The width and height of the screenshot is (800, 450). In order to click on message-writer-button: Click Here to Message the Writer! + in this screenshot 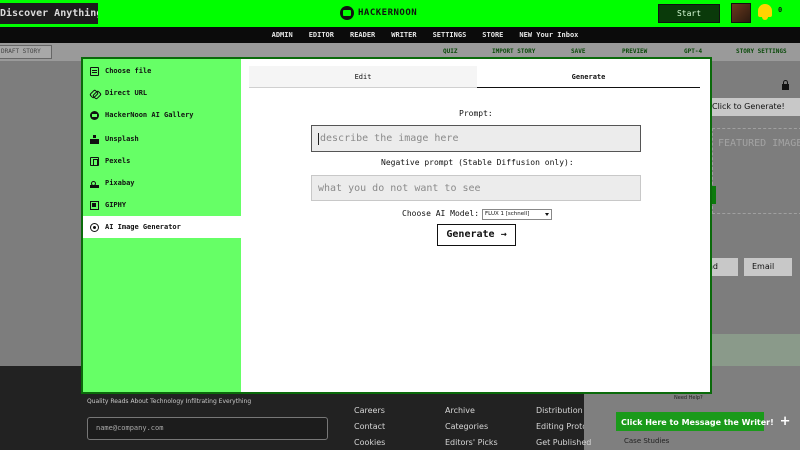, I will do `click(703, 421)`.